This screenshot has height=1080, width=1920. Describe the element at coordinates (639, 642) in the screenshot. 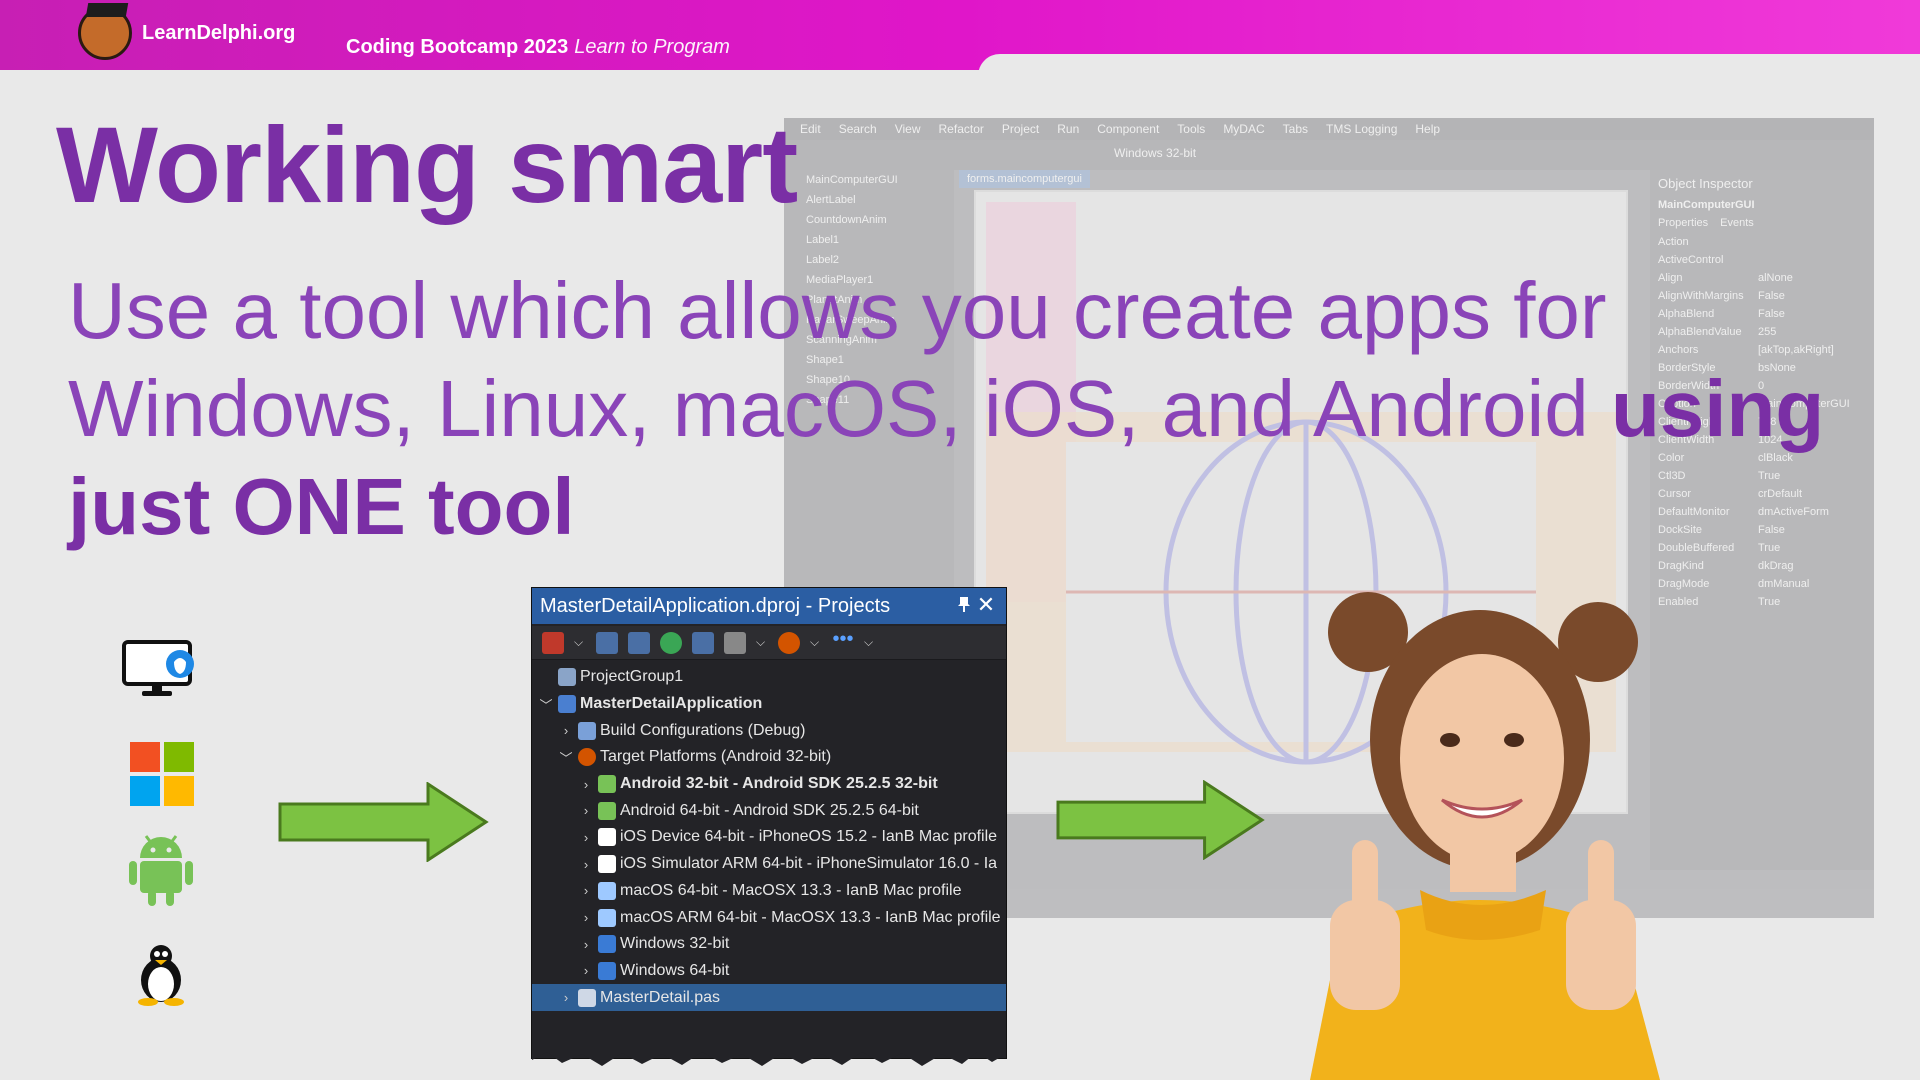

I see `options-icon` at that location.